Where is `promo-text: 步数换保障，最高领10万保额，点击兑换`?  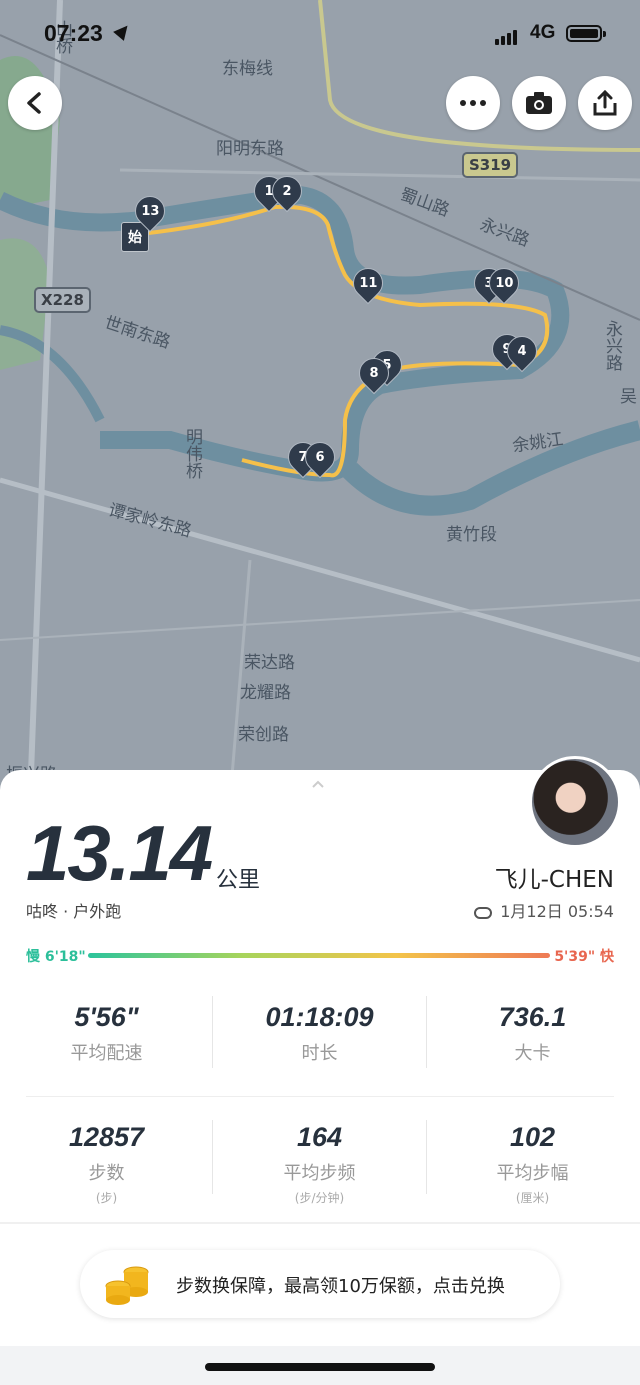
promo-text: 步数换保障，最高领10万保额，点击兑换 is located at coordinates (340, 1286).